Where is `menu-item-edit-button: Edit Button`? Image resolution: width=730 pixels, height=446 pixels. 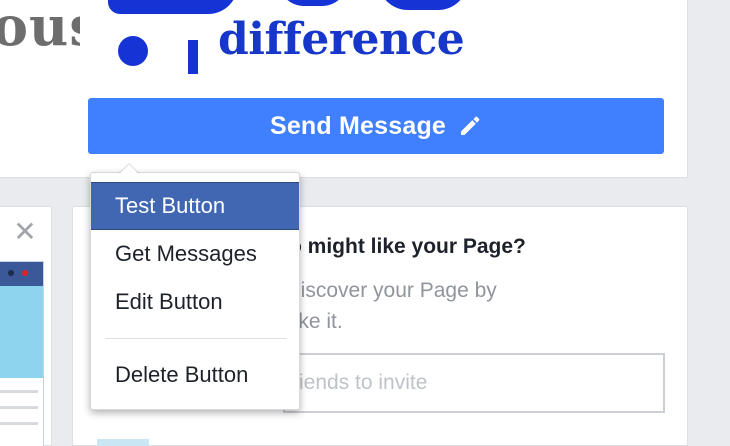
menu-item-edit-button: Edit Button is located at coordinates (195, 302).